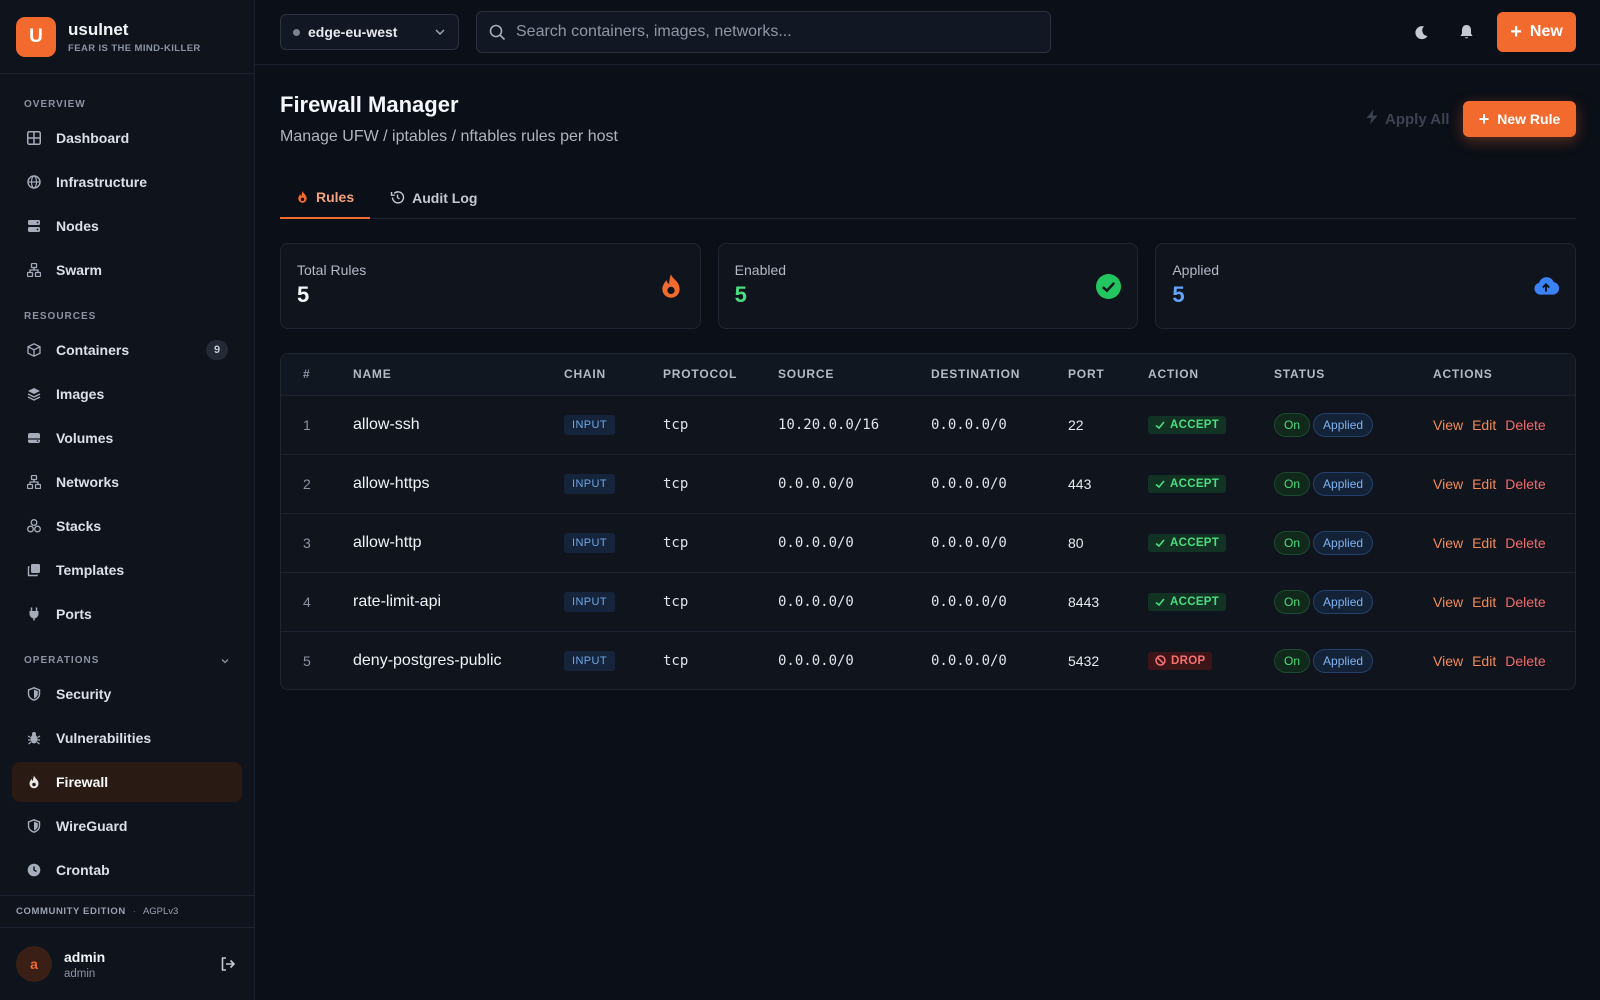  Describe the element at coordinates (127, 350) in the screenshot. I see `sidebar-item-containers: Containers 9` at that location.